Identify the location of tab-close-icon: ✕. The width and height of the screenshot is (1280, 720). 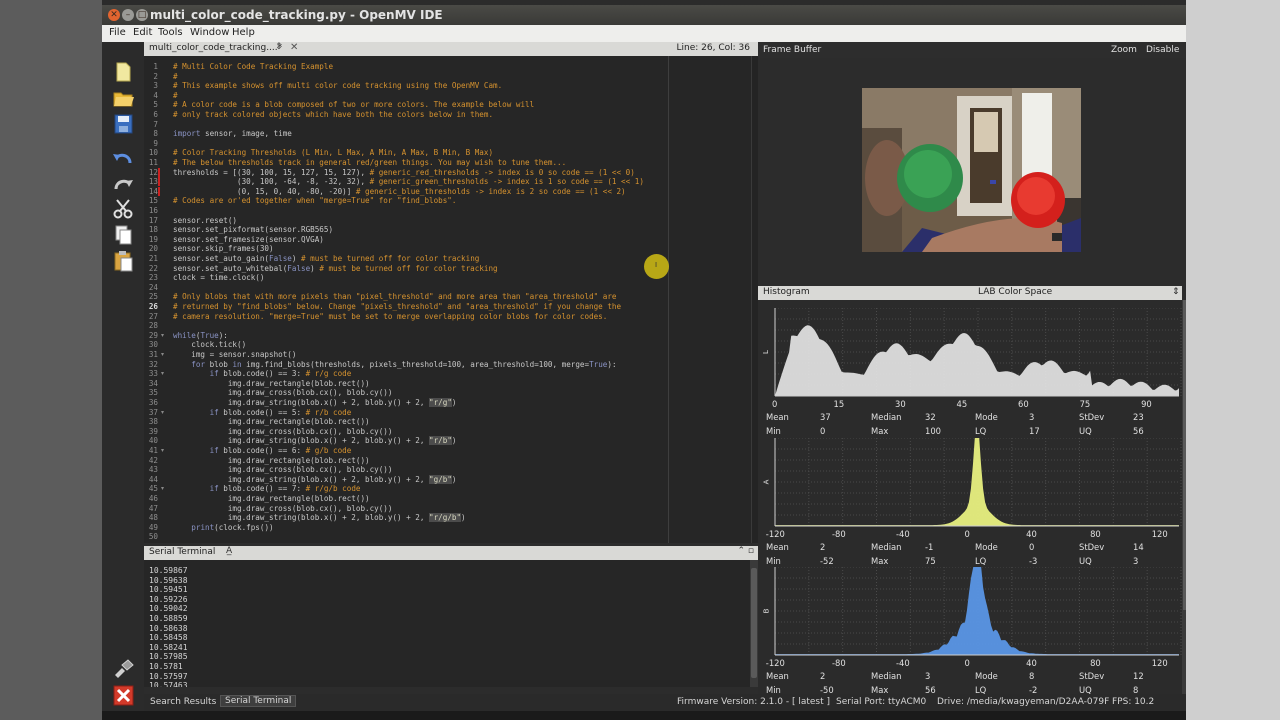
(294, 47).